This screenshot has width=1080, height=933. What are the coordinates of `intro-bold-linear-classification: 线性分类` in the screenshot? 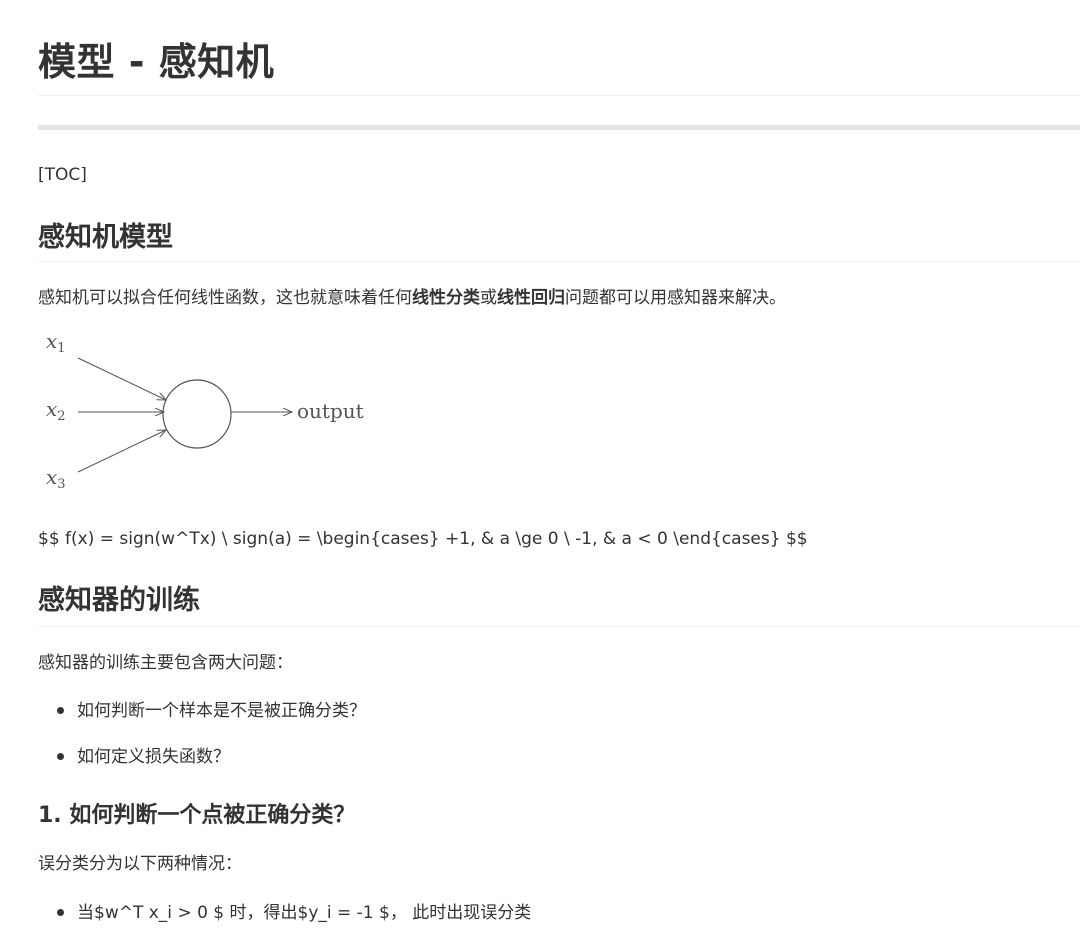 It's located at (446, 298).